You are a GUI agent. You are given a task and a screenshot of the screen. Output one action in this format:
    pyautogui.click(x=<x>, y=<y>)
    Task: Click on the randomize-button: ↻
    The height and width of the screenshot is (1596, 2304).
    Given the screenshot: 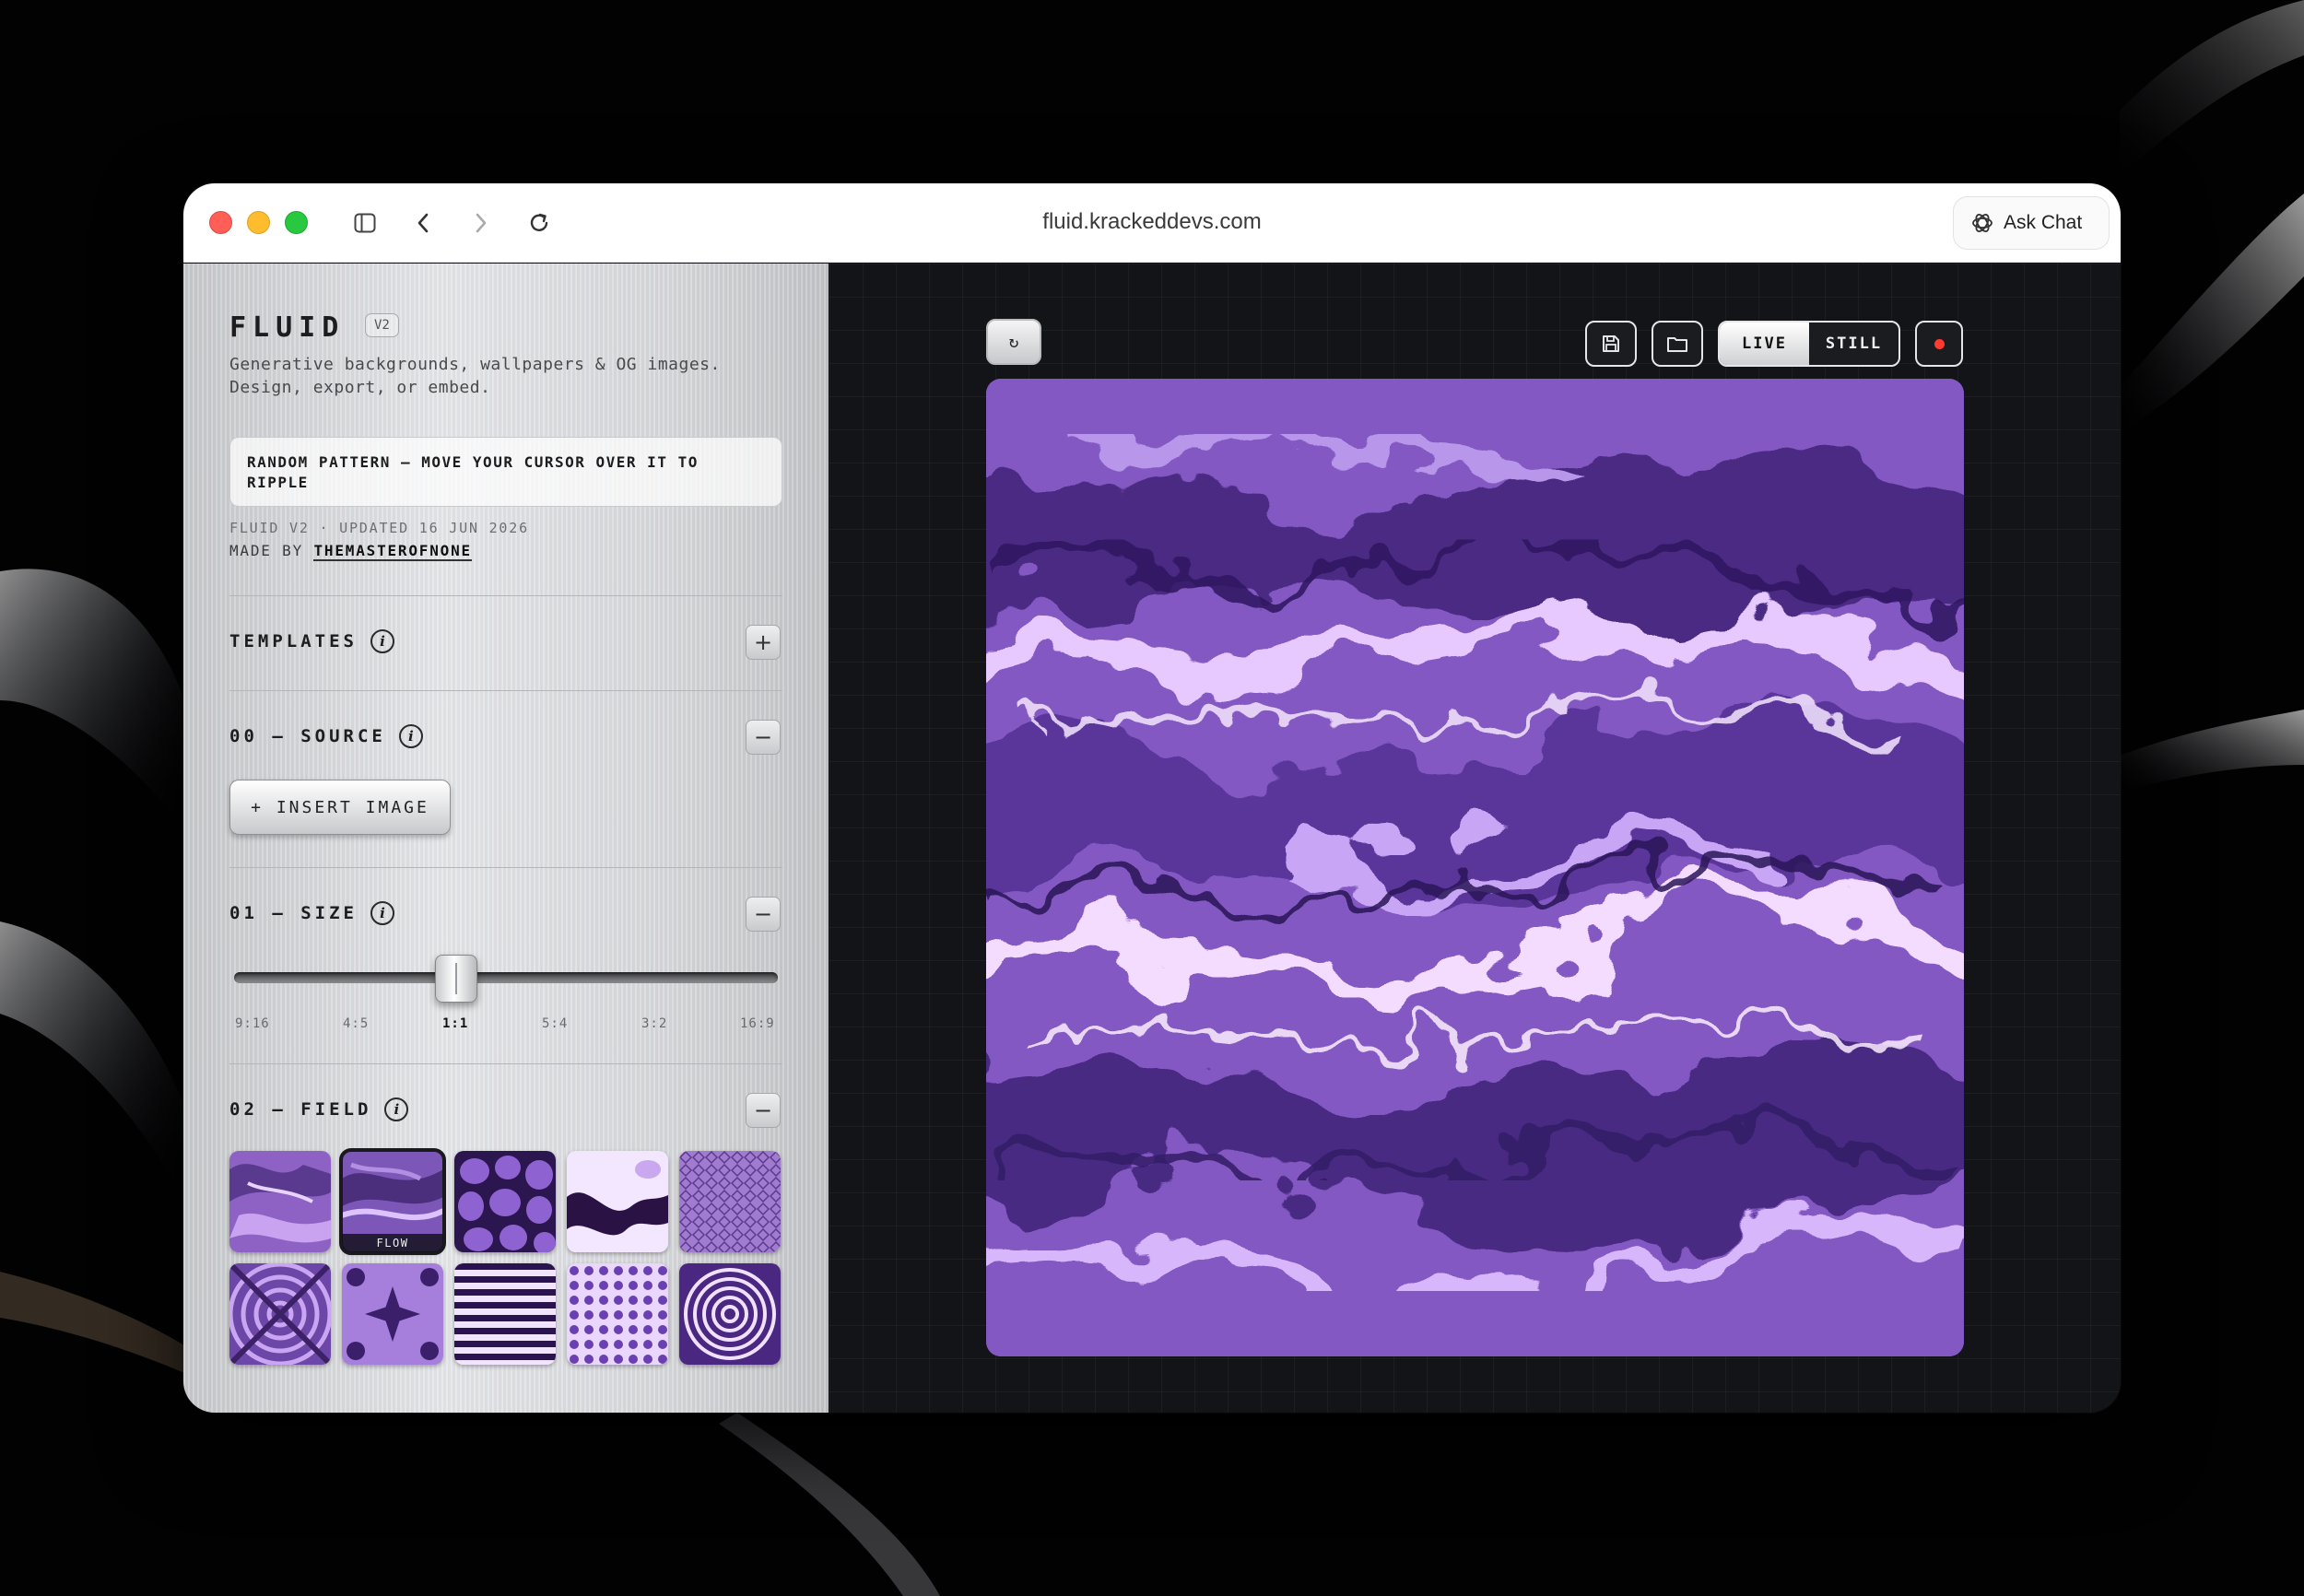 What is the action you would take?
    pyautogui.click(x=1013, y=342)
    